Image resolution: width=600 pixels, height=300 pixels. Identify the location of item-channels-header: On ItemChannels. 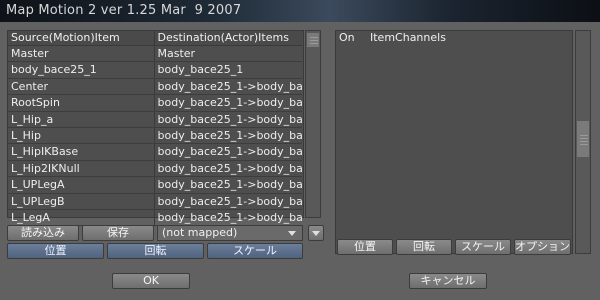
(454, 38).